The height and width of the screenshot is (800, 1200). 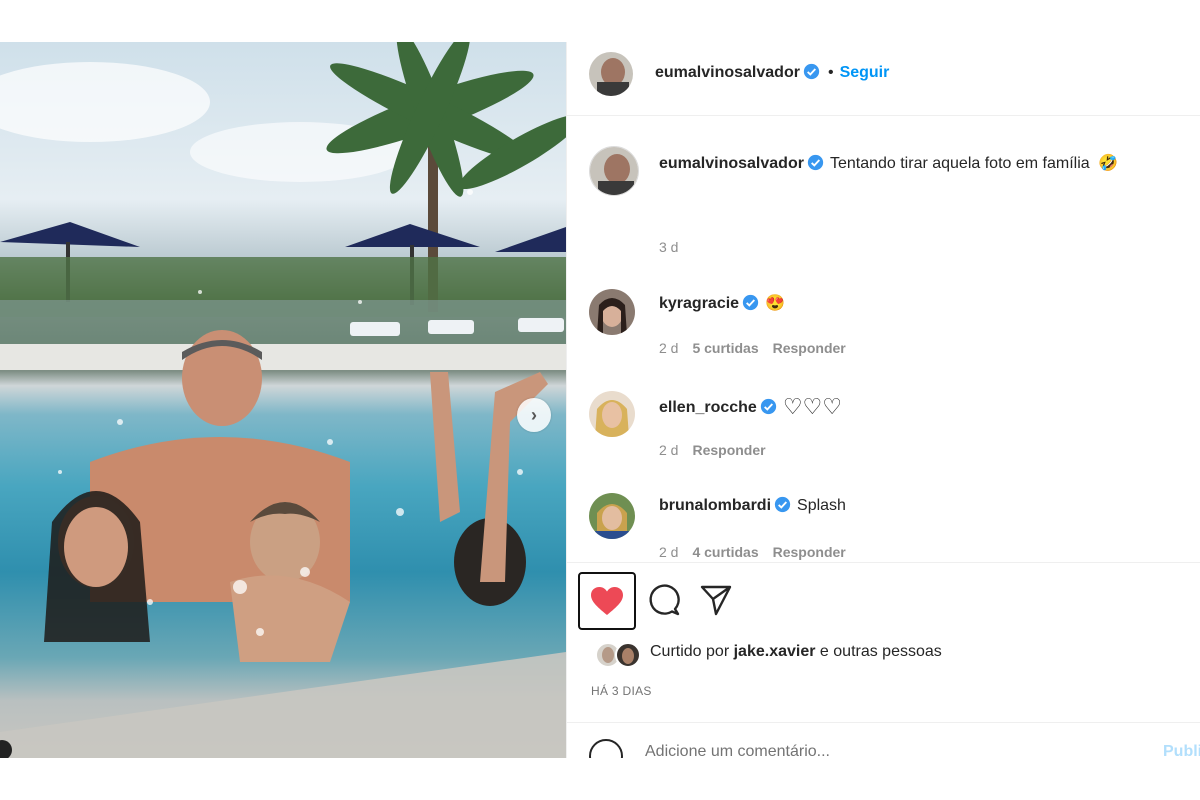 What do you see at coordinates (883, 740) in the screenshot?
I see `add-comment-bar: Publicar` at bounding box center [883, 740].